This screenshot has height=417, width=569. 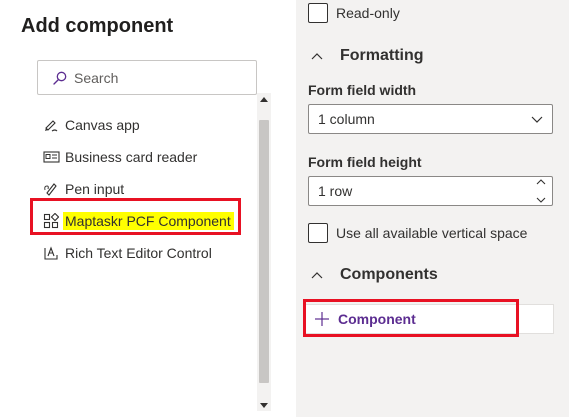 What do you see at coordinates (335, 191) in the screenshot?
I see `form-field-height-value: 1 row` at bounding box center [335, 191].